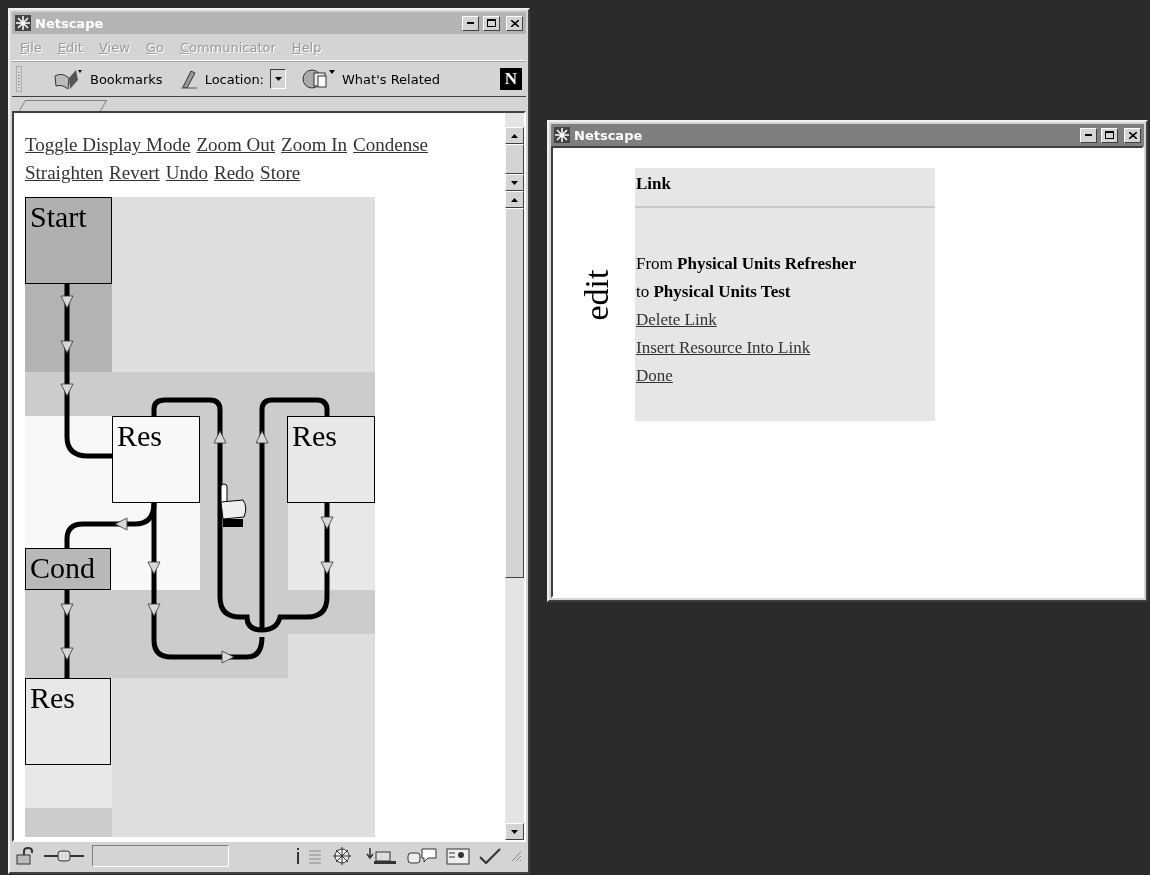 This screenshot has height=875, width=1150. I want to click on toolbar-label: What's Related, so click(391, 79).